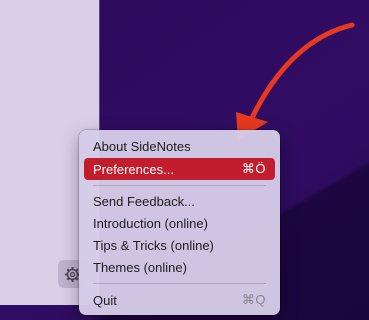 Image resolution: width=369 pixels, height=320 pixels. What do you see at coordinates (150, 223) in the screenshot?
I see `menu-item-label: Introduction (online)` at bounding box center [150, 223].